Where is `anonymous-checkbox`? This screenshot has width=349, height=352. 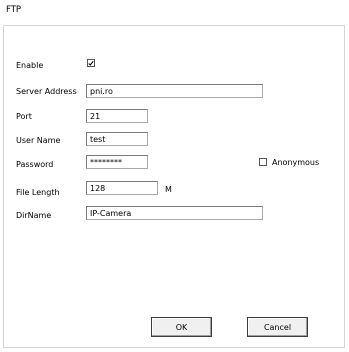
anonymous-checkbox is located at coordinates (263, 162).